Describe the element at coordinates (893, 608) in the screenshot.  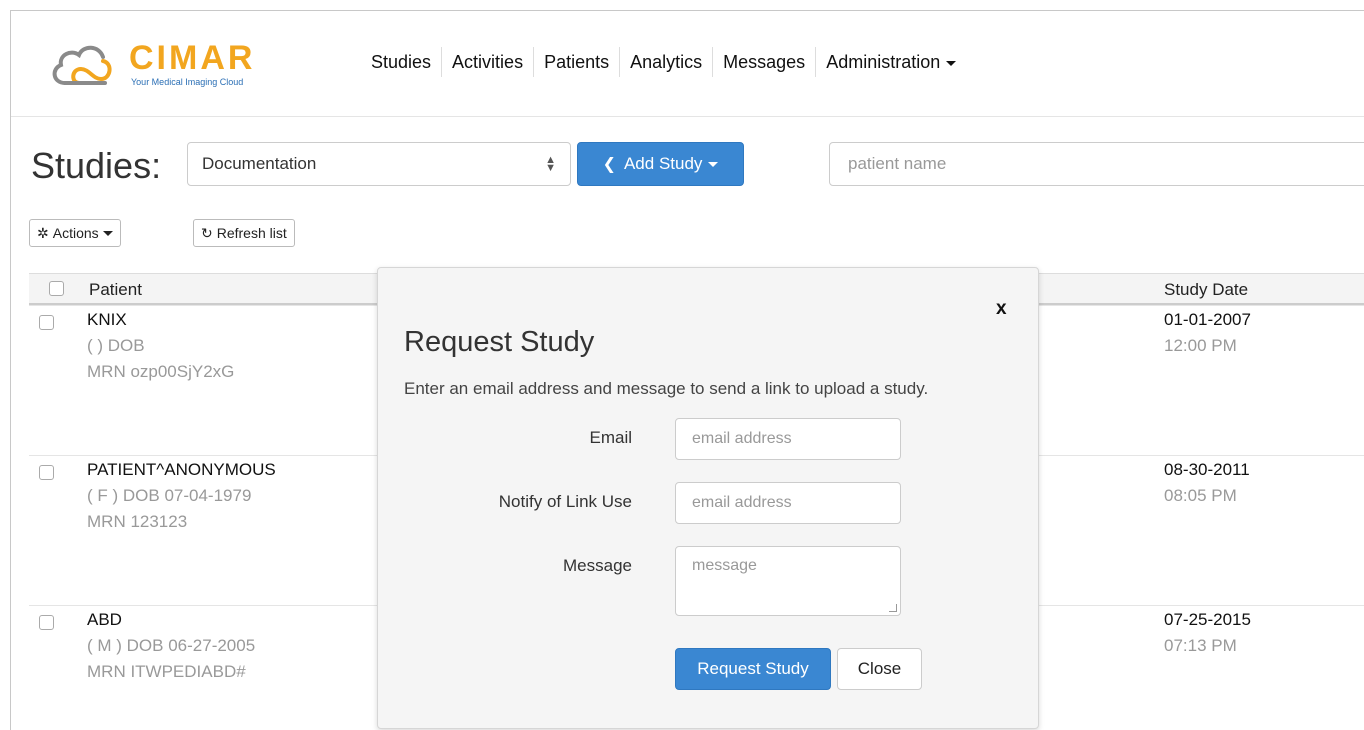
I see `resize-handle-icon` at that location.